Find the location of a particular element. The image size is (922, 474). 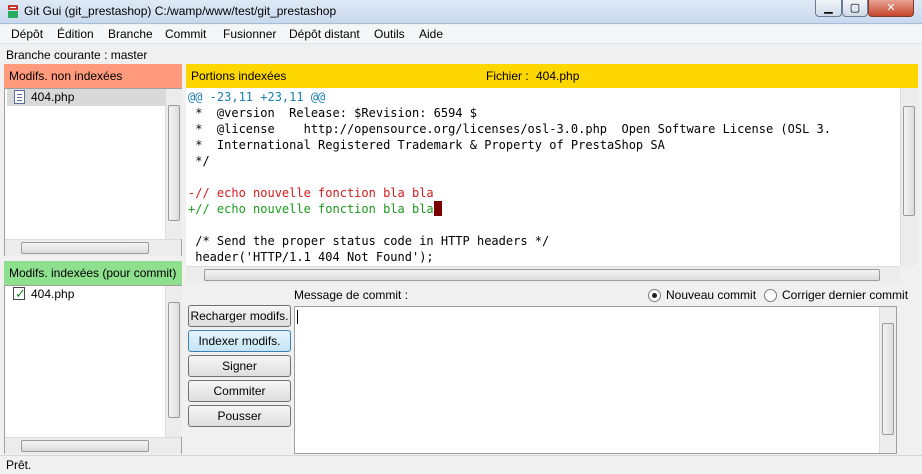

close-button: ✕ is located at coordinates (891, 8).